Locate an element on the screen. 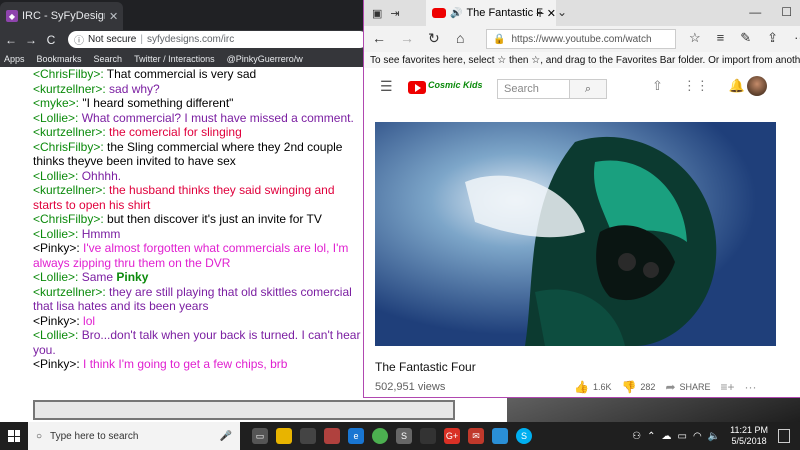 Image resolution: width=800 pixels, height=450 pixels. chat-message: the comercial for slinging is located at coordinates (173, 132).